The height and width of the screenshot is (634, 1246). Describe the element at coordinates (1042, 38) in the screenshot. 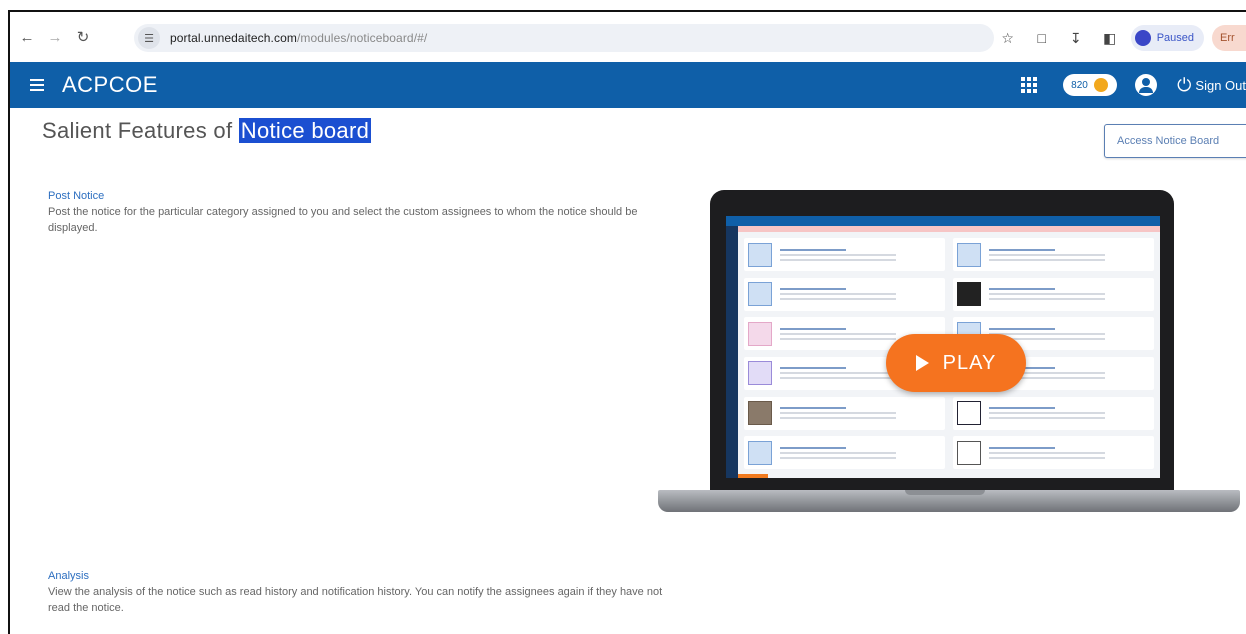

I see `extensions-icon: □` at that location.